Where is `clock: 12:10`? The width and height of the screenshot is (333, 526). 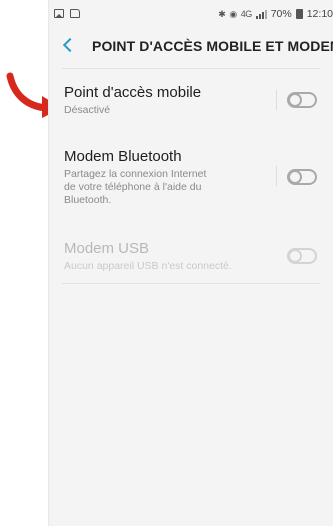 clock: 12:10 is located at coordinates (319, 14).